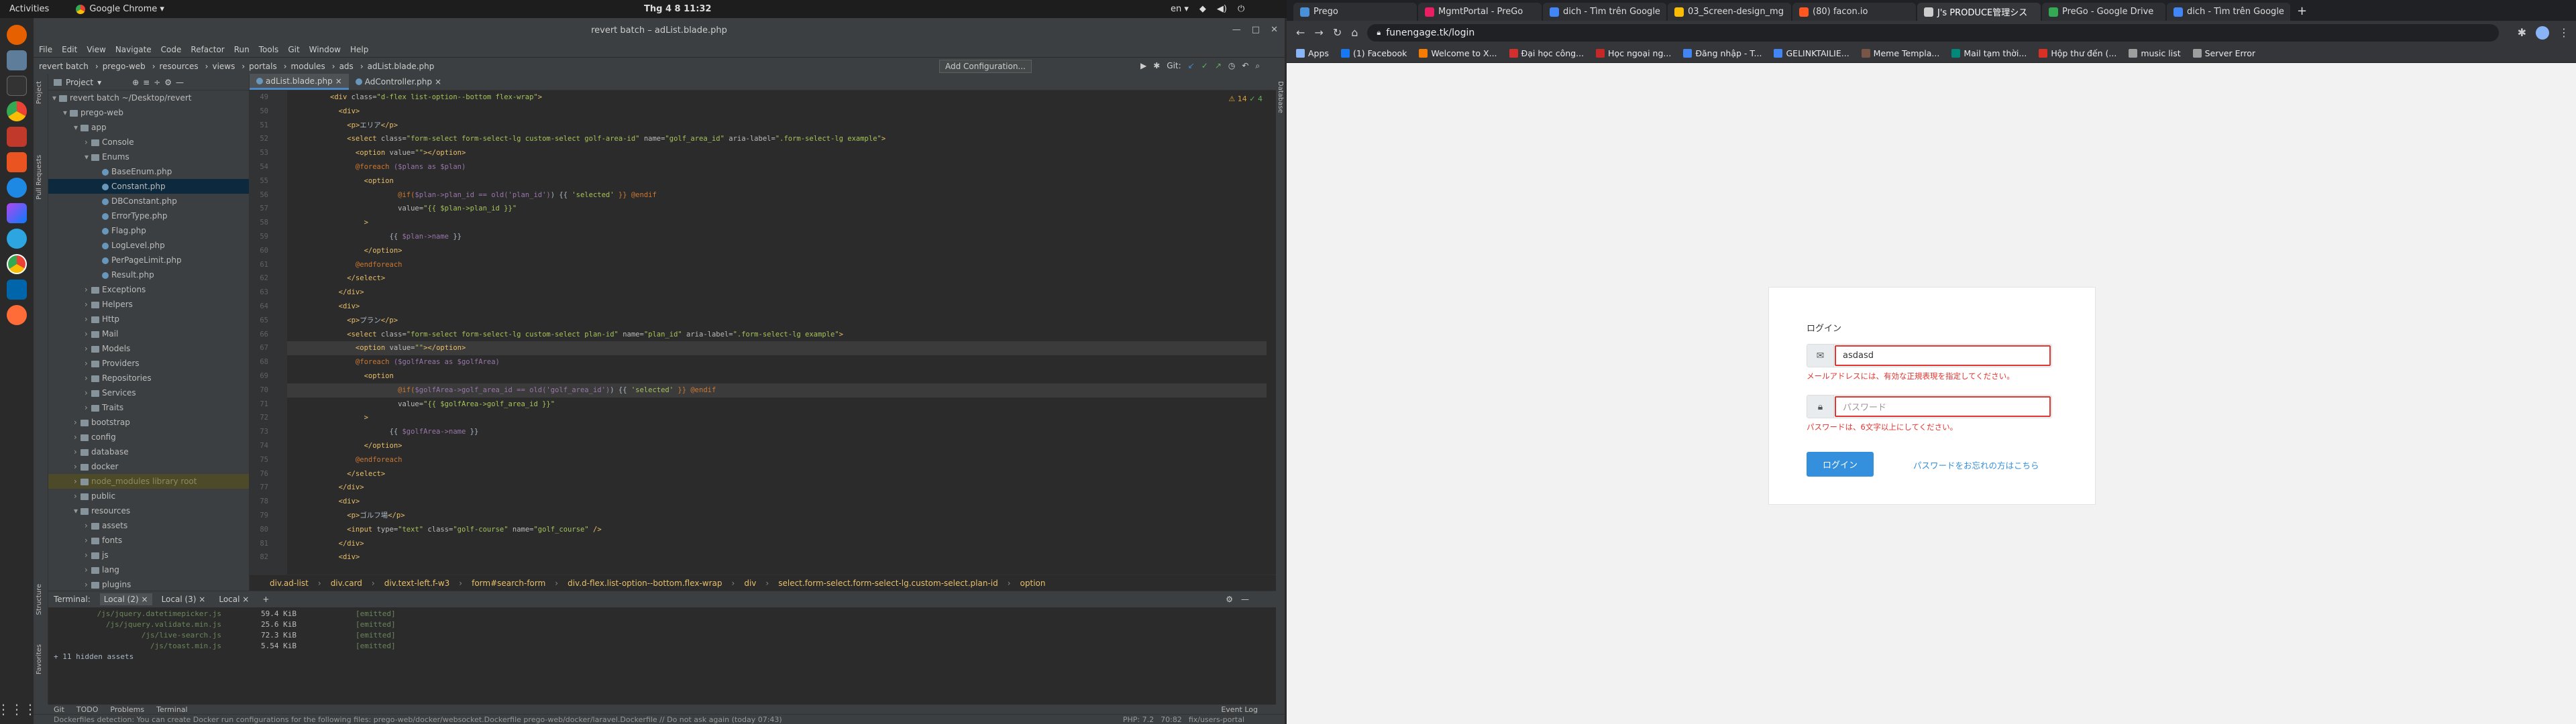 The height and width of the screenshot is (724, 2576). Describe the element at coordinates (2223, 53) in the screenshot. I see `bookmark: Server Error` at that location.